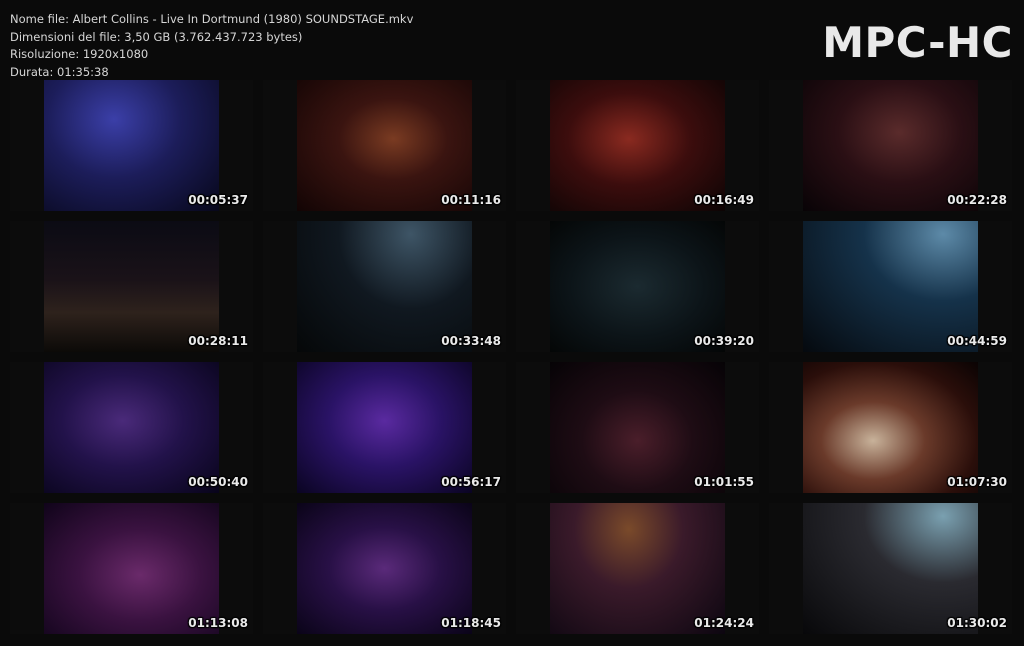  I want to click on timestamp-label: 01:13:08, so click(218, 623).